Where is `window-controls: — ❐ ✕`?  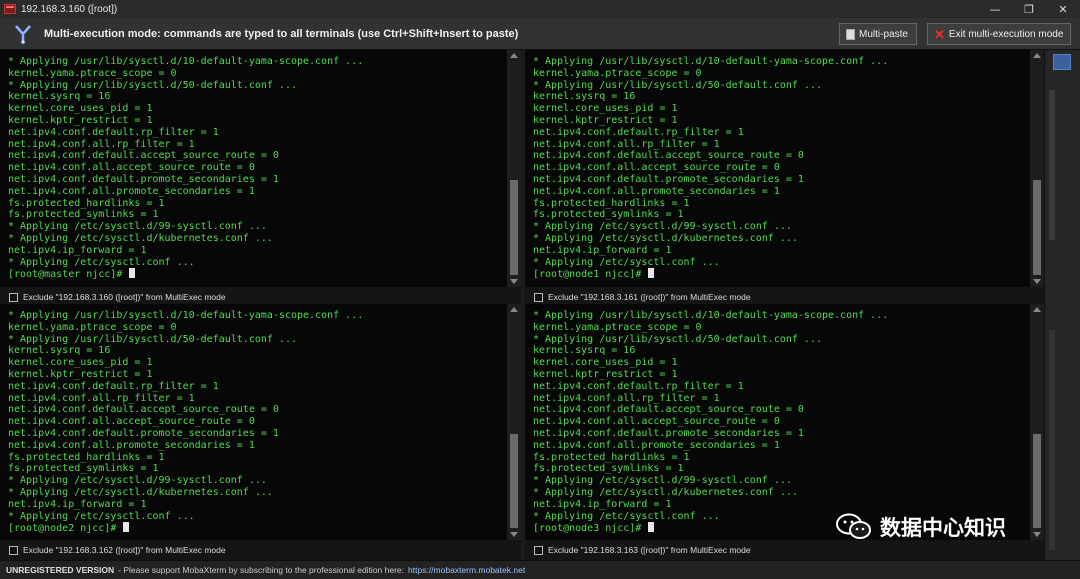
window-controls: — ❐ ✕ is located at coordinates (1029, 9).